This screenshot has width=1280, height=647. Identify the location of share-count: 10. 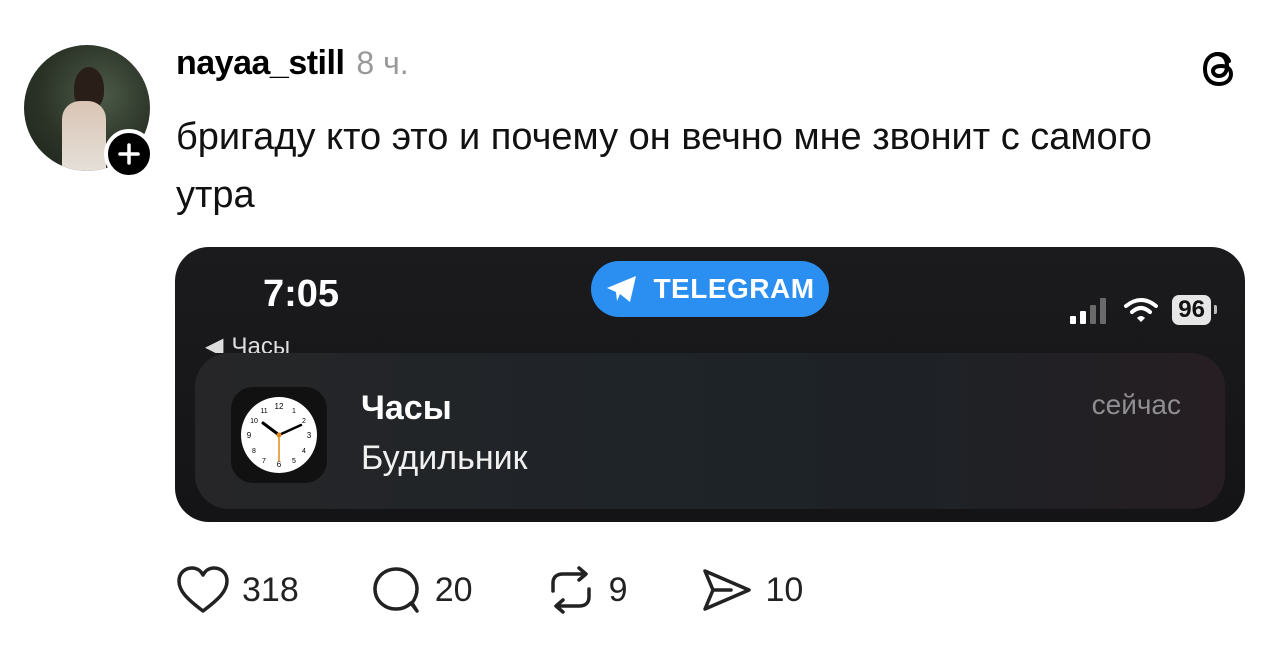
(784, 589).